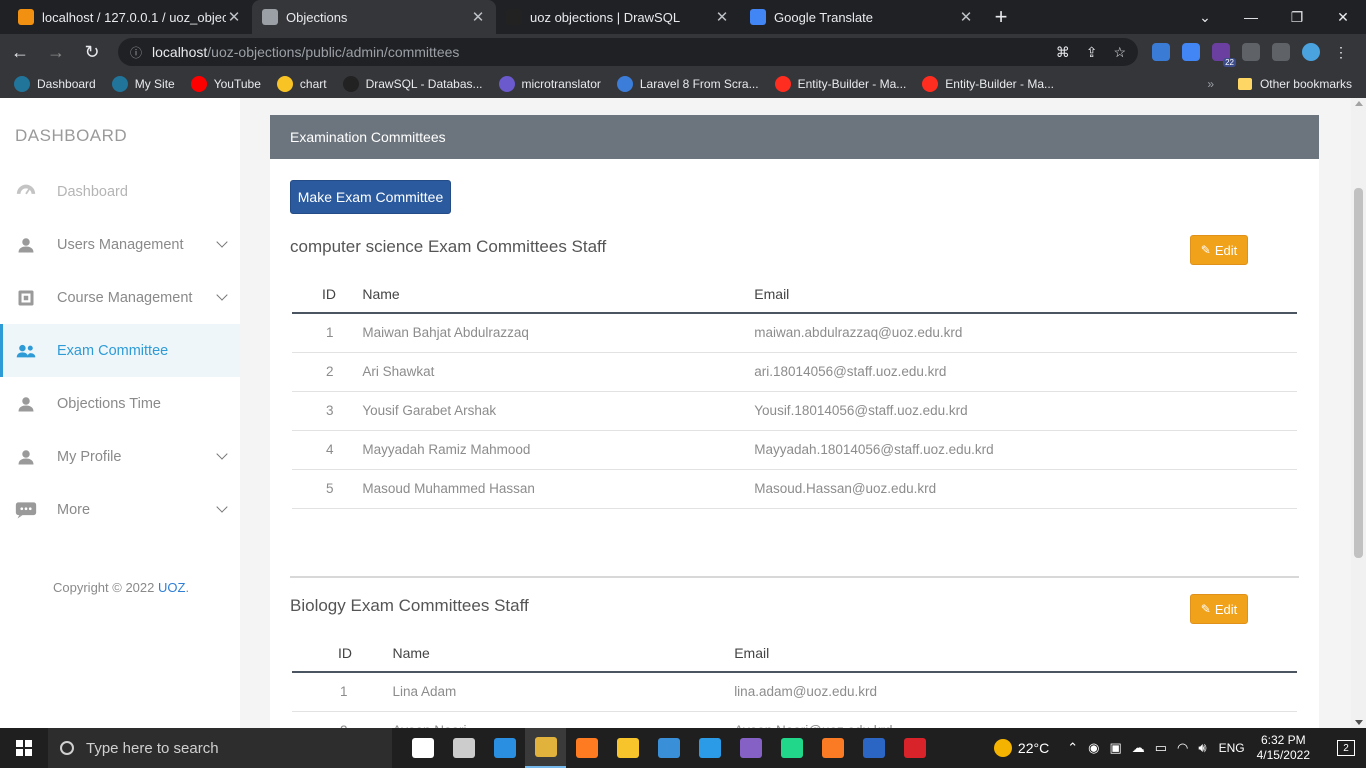  Describe the element at coordinates (55, 84) in the screenshot. I see `bookmark-item: Dashboard` at that location.